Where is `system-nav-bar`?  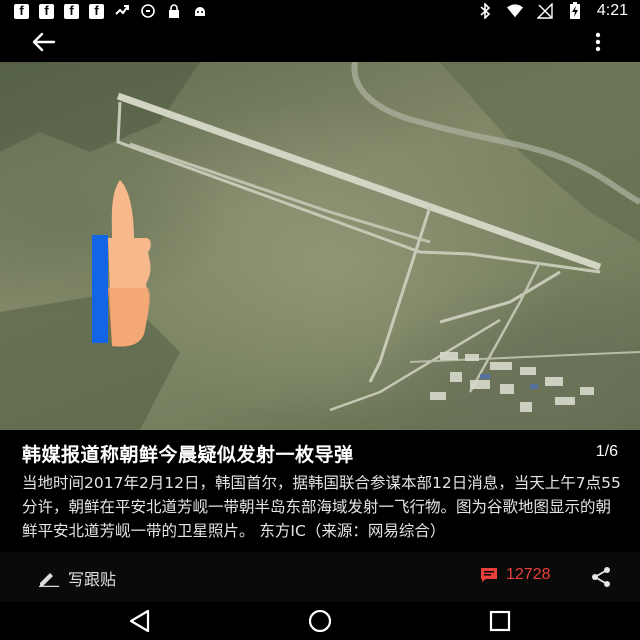
system-nav-bar is located at coordinates (320, 621).